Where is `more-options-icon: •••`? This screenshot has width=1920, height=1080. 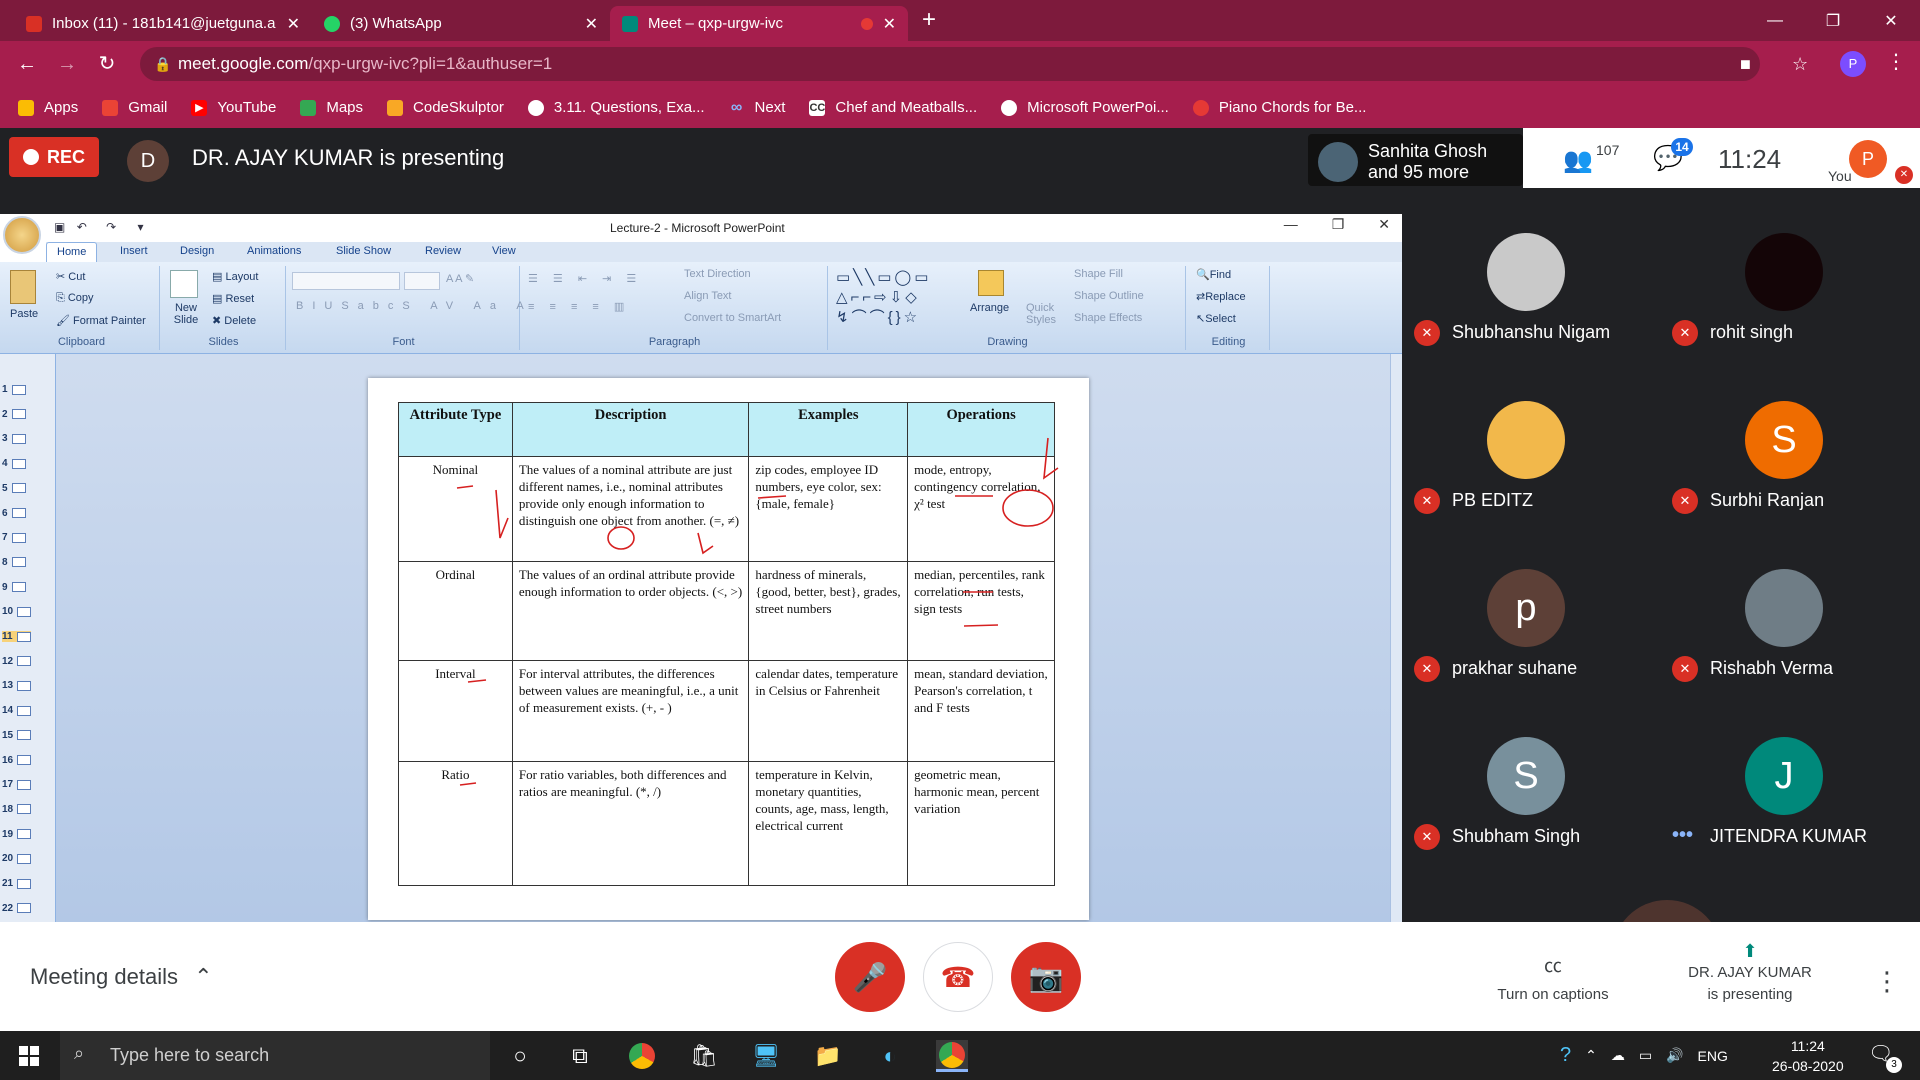
more-options-icon: ••• is located at coordinates (1682, 835).